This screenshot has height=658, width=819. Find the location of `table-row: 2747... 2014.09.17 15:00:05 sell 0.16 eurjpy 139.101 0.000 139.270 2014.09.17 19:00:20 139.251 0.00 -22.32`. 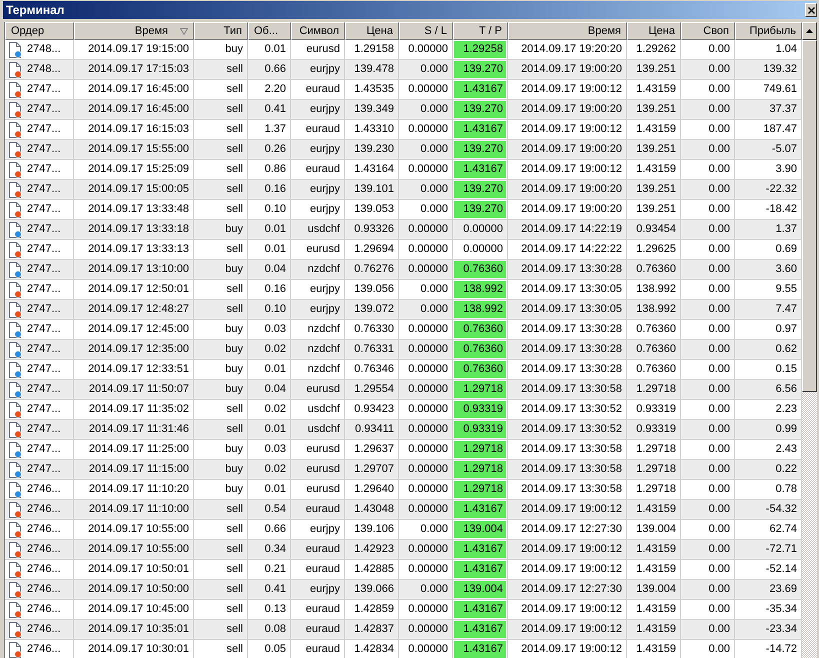

table-row: 2747... 2014.09.17 15:00:05 sell 0.16 eurjpy 139.101 0.000 139.270 2014.09.17 19:00:20 139.251 0.00 -22.32 is located at coordinates (403, 190).